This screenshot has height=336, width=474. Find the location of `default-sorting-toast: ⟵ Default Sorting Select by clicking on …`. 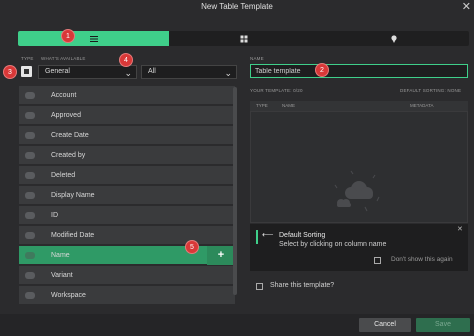

default-sorting-toast: ⟵ Default Sorting Select by clicking on … is located at coordinates (359, 247).